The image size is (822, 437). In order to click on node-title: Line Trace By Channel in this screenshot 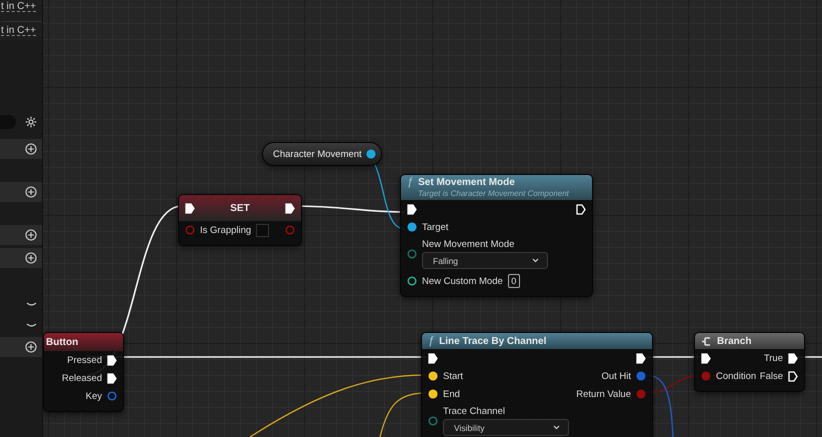, I will do `click(492, 341)`.